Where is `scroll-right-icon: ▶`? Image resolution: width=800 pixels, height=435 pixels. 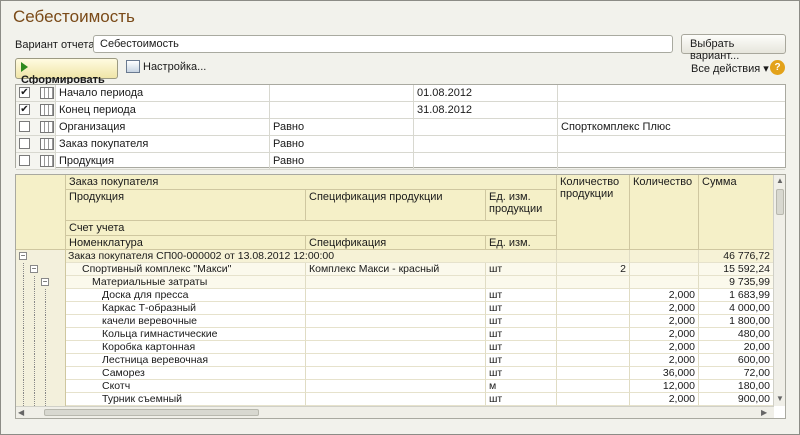 scroll-right-icon: ▶ is located at coordinates (764, 412).